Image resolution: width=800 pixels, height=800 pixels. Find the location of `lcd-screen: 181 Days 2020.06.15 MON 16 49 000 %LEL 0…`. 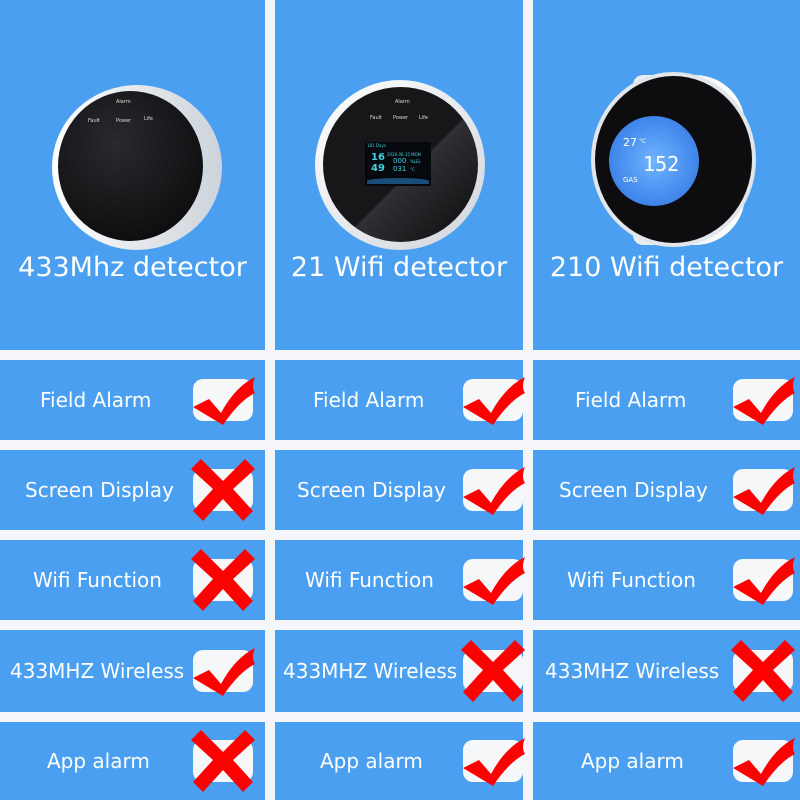

lcd-screen: 181 Days 2020.06.15 MON 16 49 000 %LEL 0… is located at coordinates (398, 164).